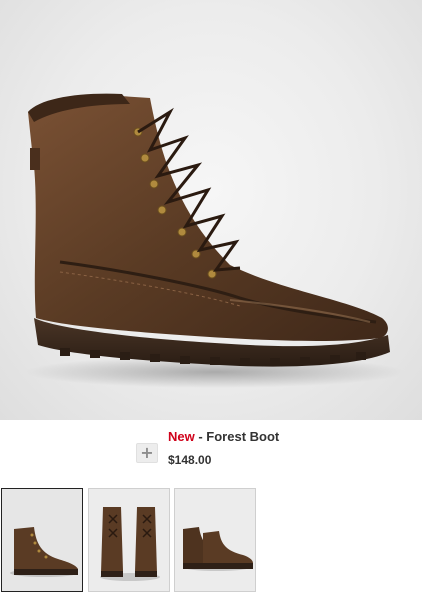 This screenshot has height=593, width=422. I want to click on boot-pair-thumb-image, so click(215, 540).